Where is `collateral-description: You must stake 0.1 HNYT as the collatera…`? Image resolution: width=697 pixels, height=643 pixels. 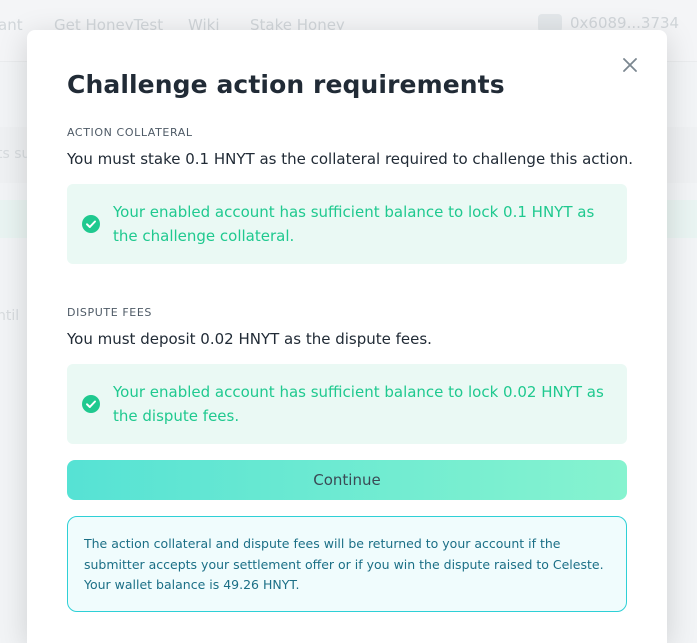 collateral-description: You must stake 0.1 HNYT as the collatera… is located at coordinates (350, 159).